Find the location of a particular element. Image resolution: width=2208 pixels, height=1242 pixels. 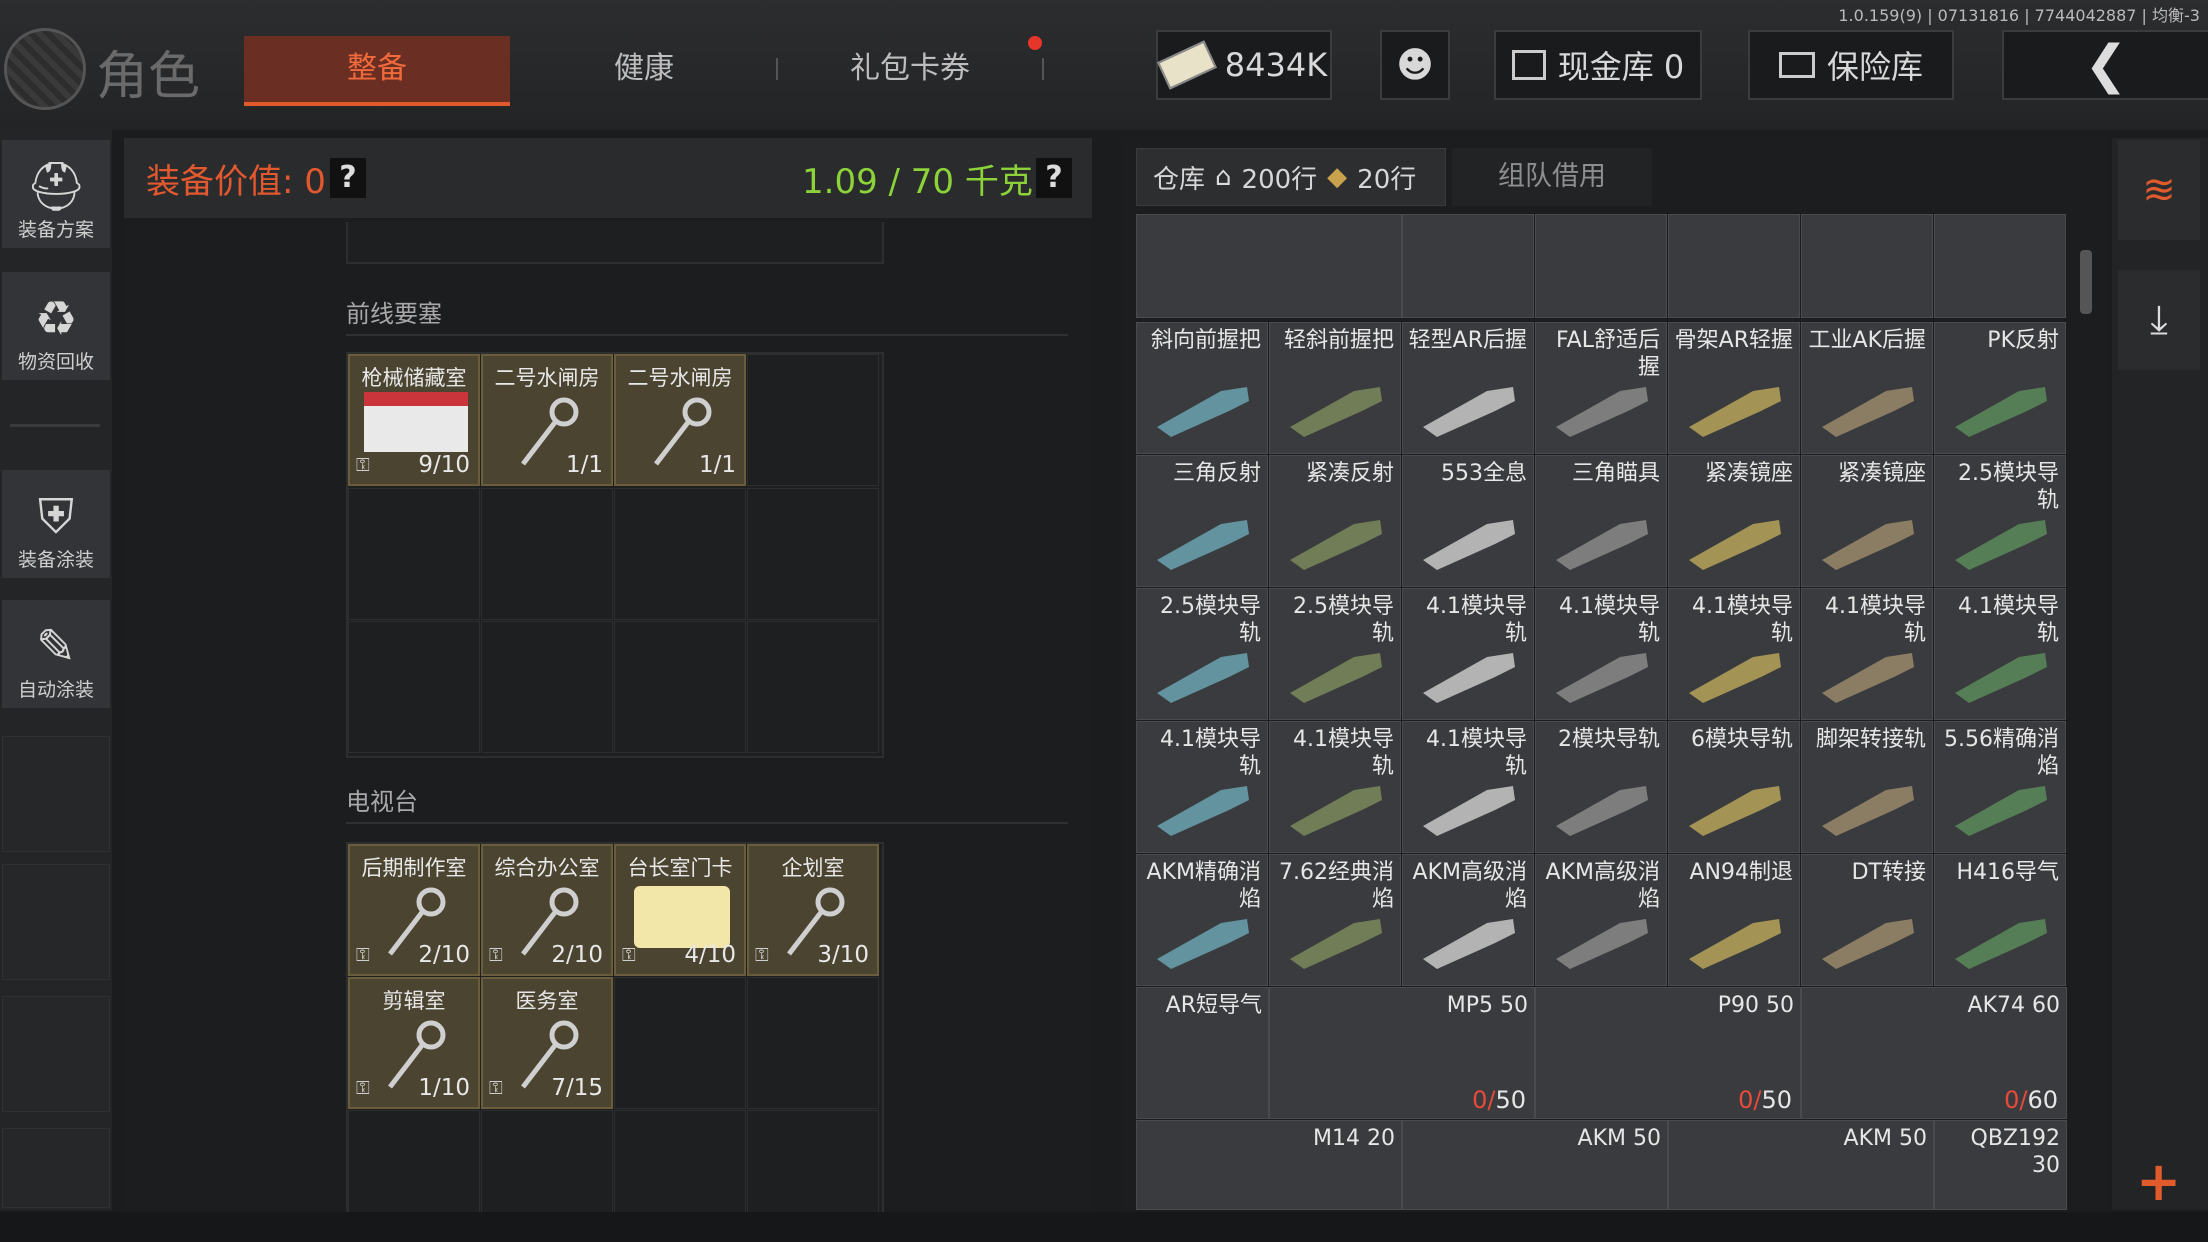

home-icon: ⌂ is located at coordinates (1223, 177).